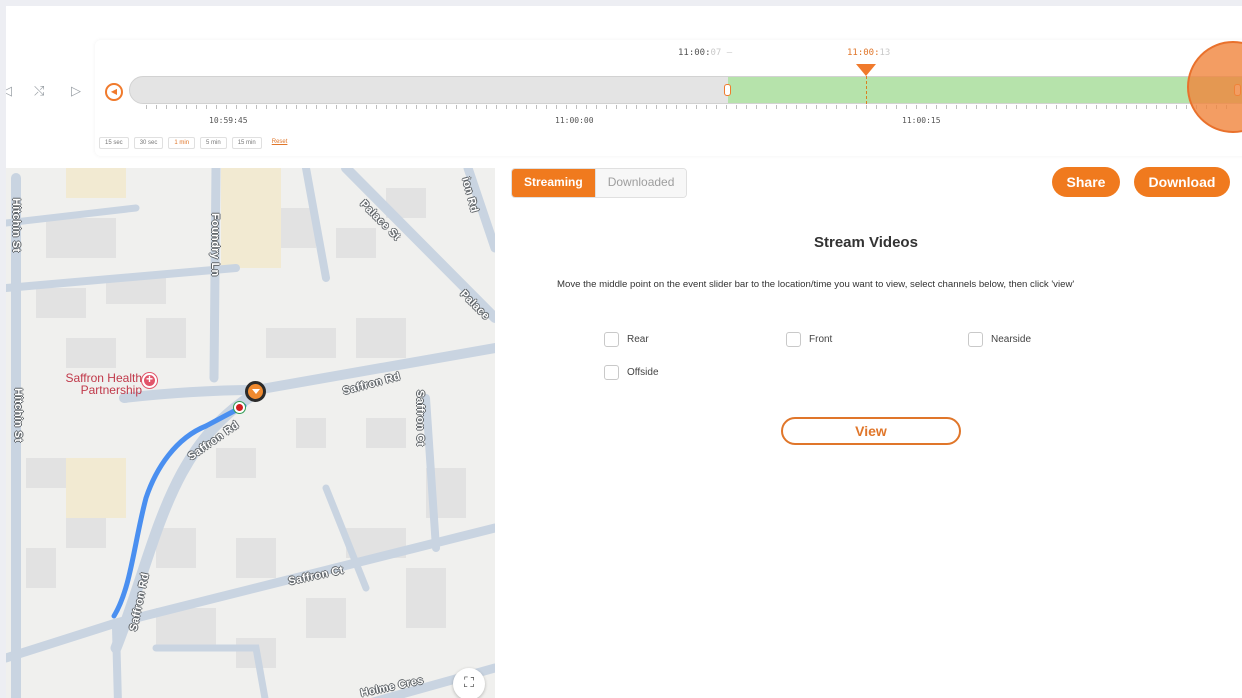 The height and width of the screenshot is (698, 1242). I want to click on range-start-label: 11:00:07 —, so click(705, 53).